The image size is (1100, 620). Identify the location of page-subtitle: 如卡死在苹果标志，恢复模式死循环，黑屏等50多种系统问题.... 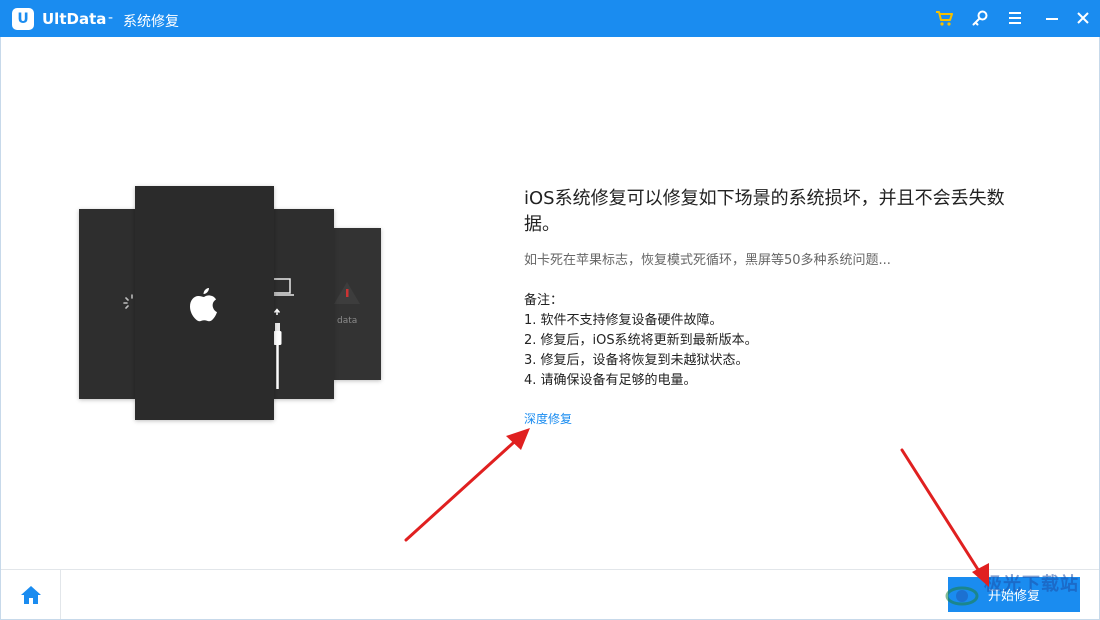
(707, 260).